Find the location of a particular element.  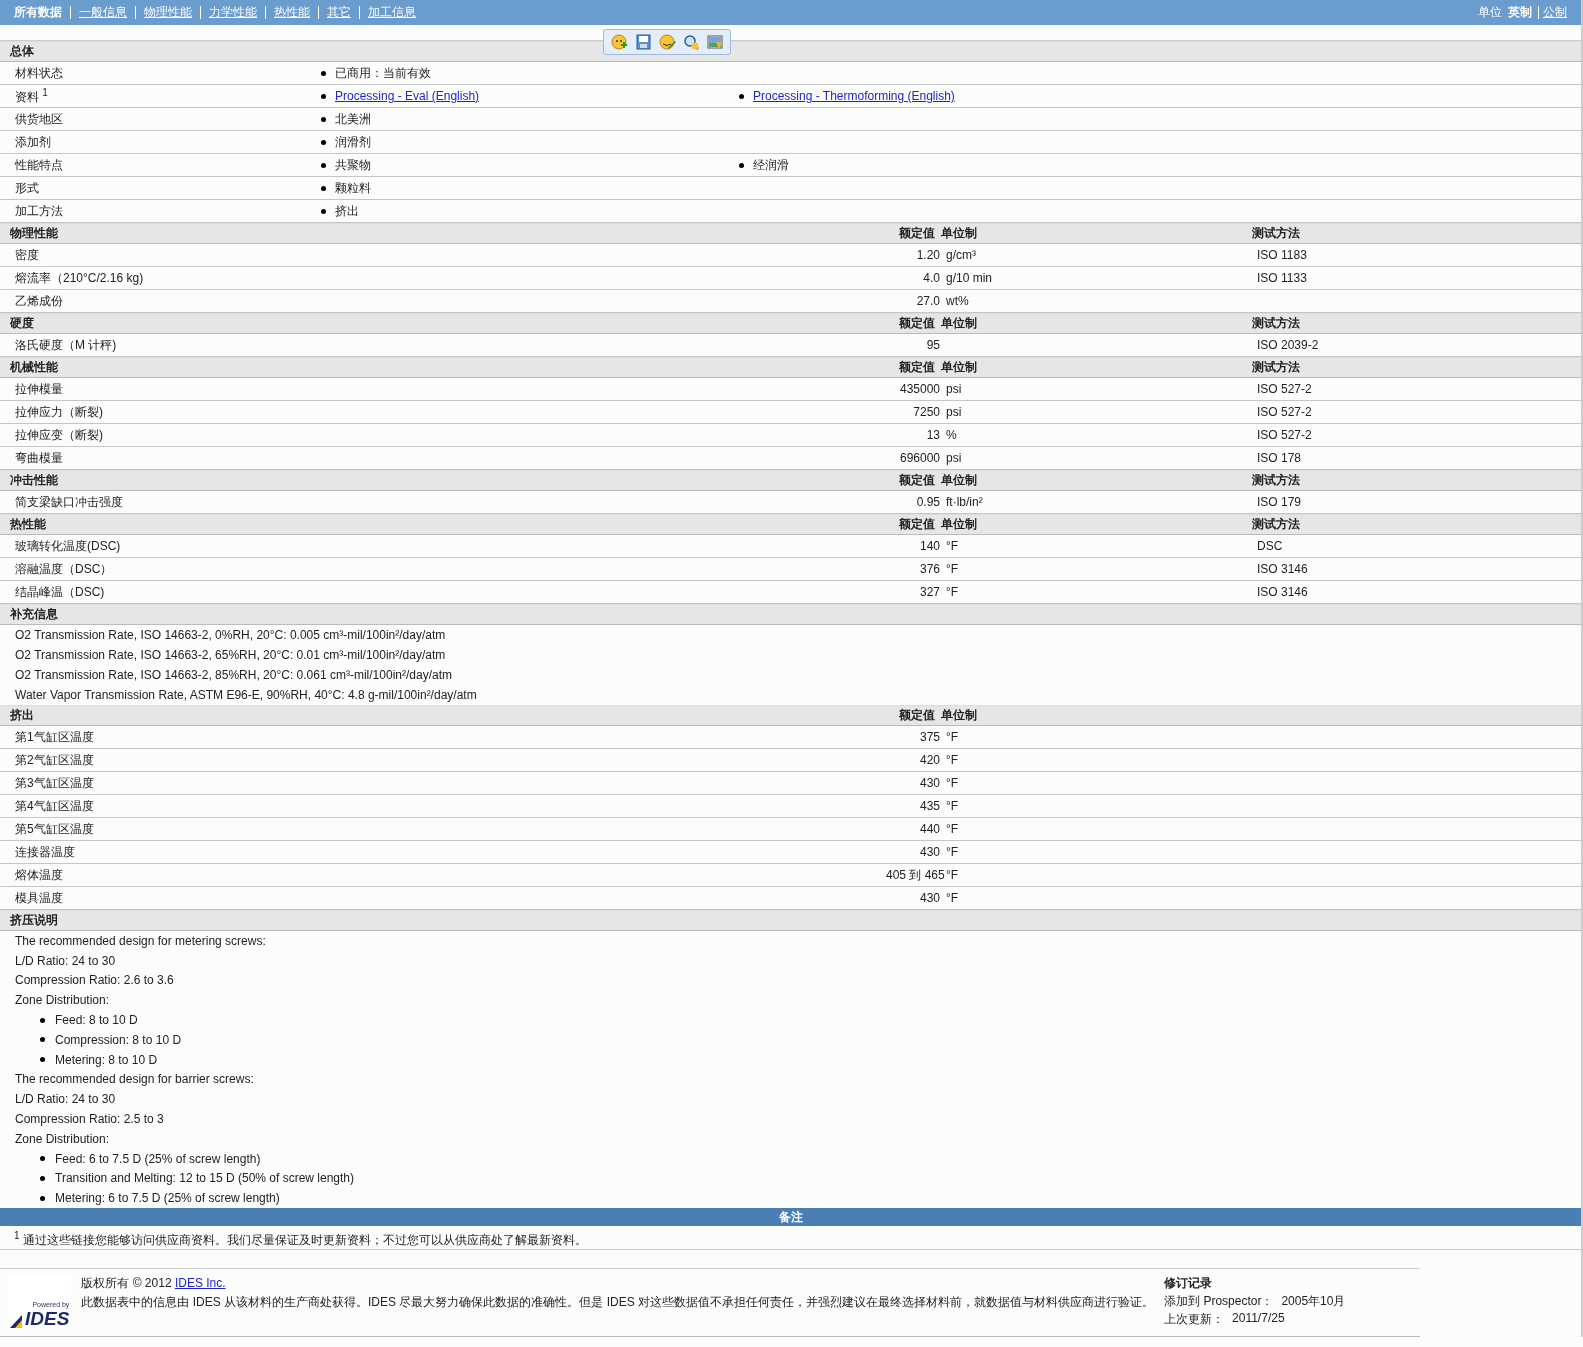

nav-link: 所有数据 is located at coordinates (42, 12).